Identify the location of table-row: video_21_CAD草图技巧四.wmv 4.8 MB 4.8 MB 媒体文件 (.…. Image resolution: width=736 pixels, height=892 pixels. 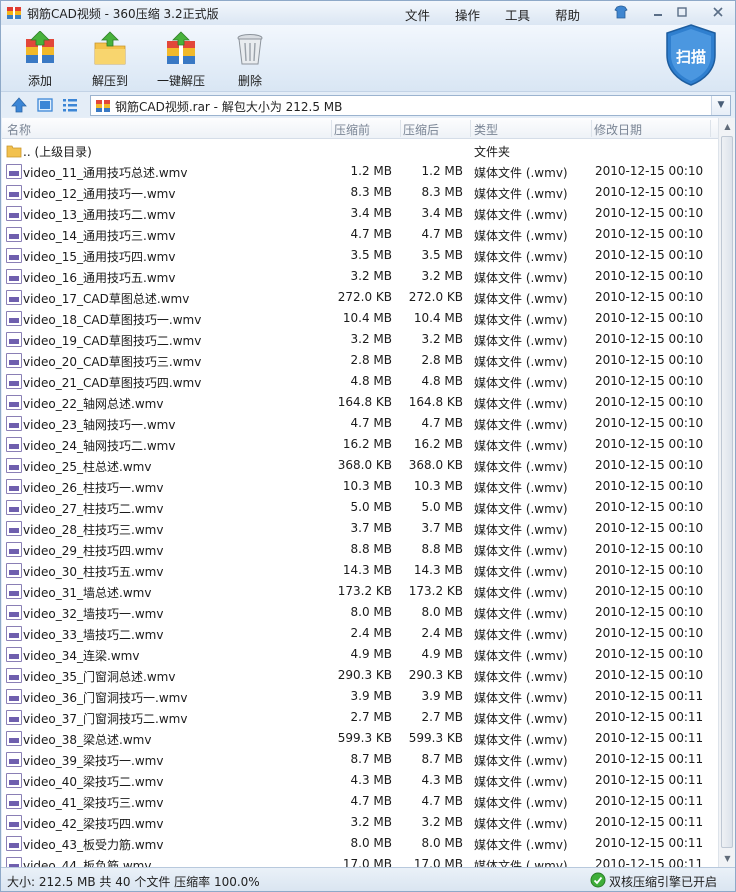
(360, 381).